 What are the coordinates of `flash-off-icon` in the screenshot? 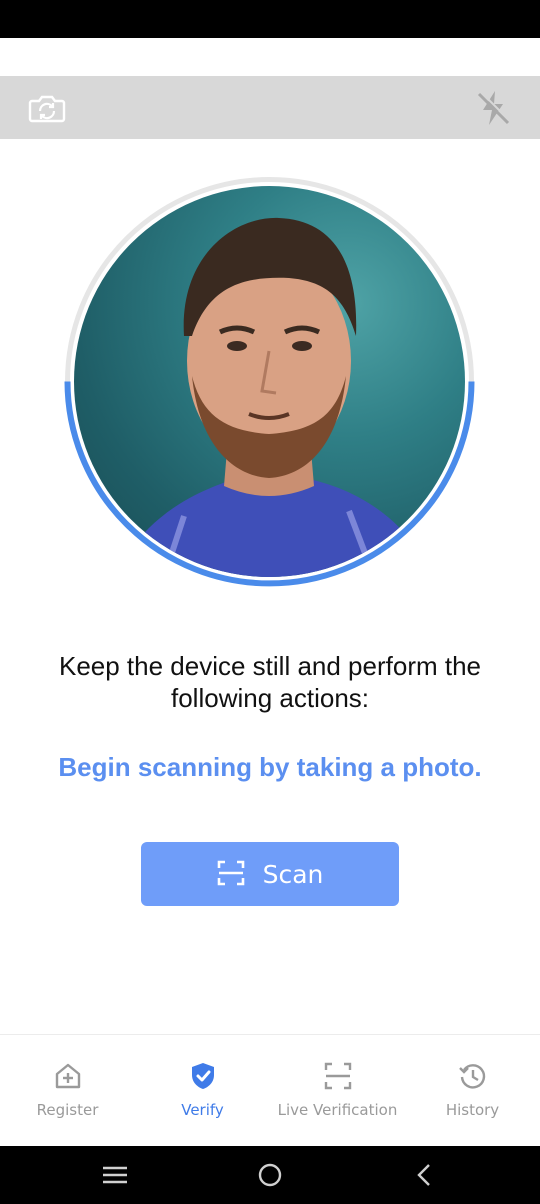 It's located at (493, 108).